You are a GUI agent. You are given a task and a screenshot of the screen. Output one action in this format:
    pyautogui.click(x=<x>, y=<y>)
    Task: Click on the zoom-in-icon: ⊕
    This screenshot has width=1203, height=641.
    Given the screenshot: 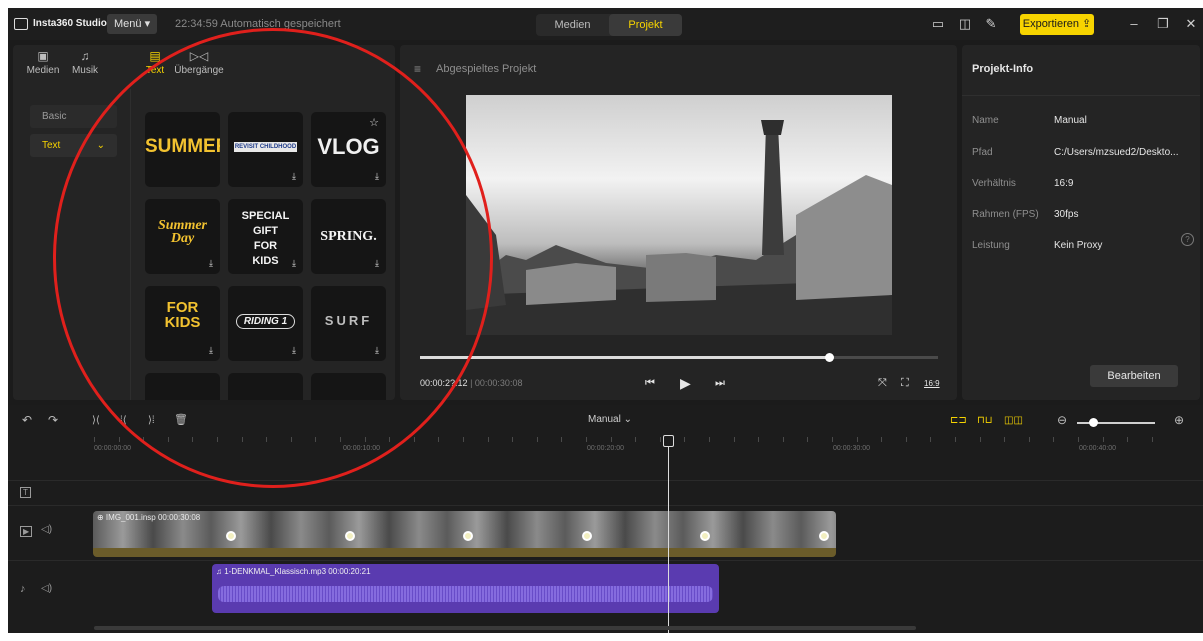 What is the action you would take?
    pyautogui.click(x=1179, y=420)
    